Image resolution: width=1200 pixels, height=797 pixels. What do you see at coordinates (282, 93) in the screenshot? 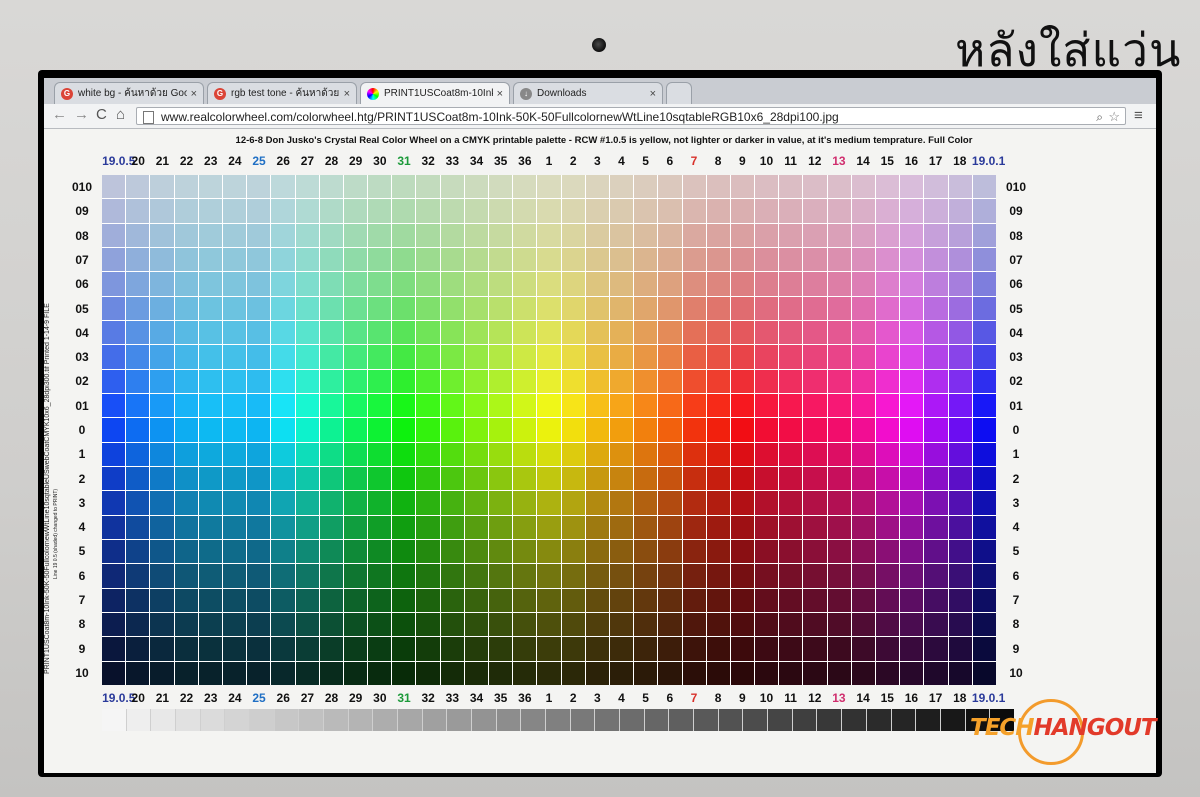
I see `tab-rgb-test: G rgb test tone - ค้นหาด้วย G ×` at bounding box center [282, 93].